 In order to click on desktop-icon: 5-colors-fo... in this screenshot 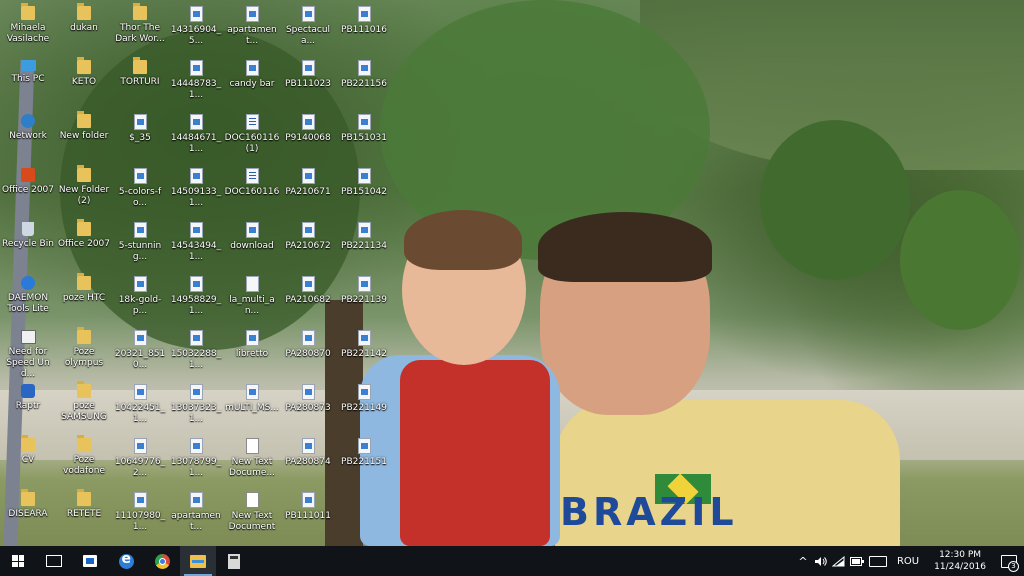, I will do `click(140, 185)`.